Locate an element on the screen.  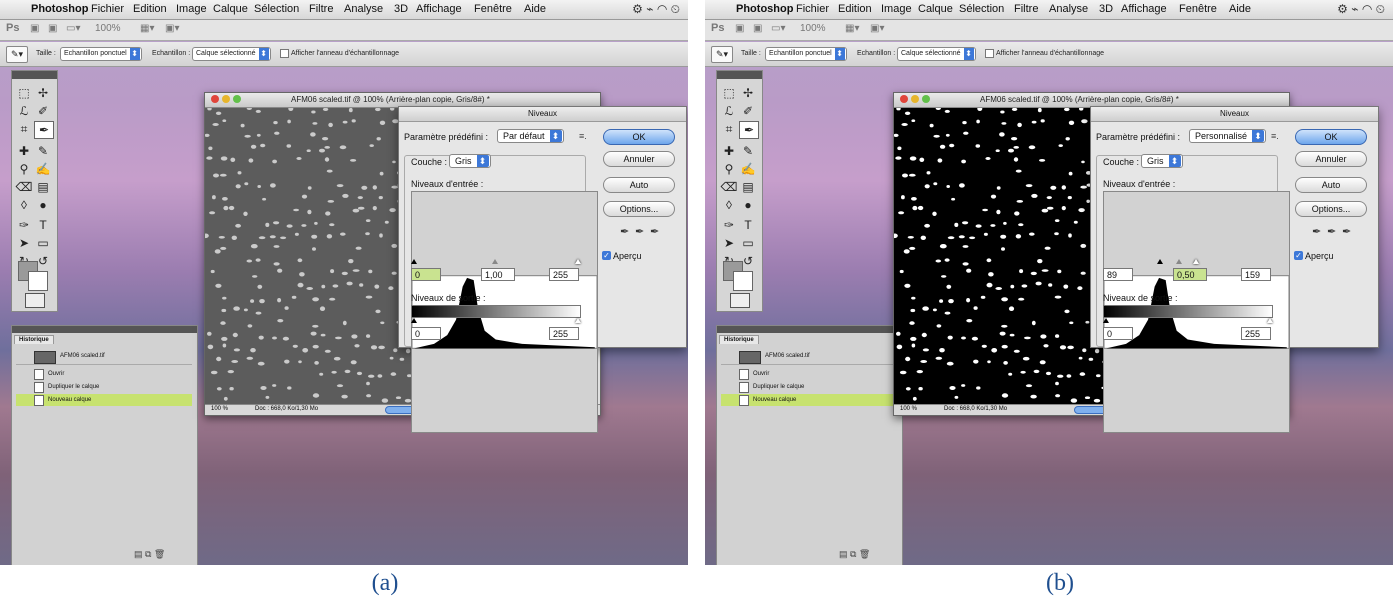
history-item: Ouvrir is located at coordinates (809, 374).